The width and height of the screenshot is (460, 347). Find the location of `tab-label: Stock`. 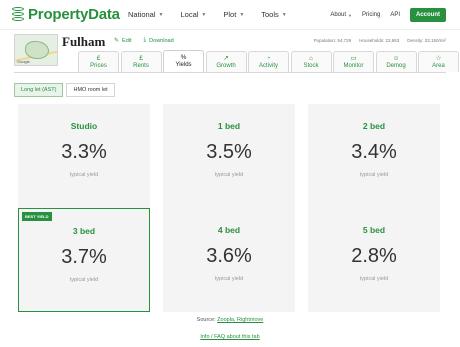

tab-label: Stock is located at coordinates (311, 65).